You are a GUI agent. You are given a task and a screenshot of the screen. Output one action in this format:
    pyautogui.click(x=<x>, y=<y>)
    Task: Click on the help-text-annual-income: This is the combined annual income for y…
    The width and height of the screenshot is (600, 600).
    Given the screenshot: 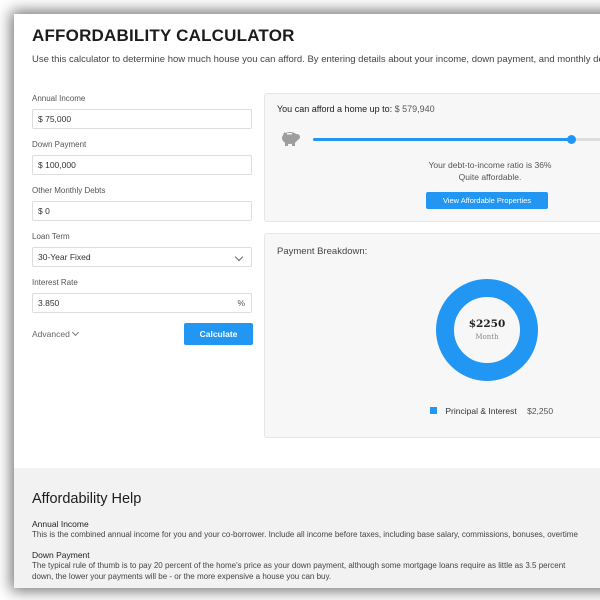 What is the action you would take?
    pyautogui.click(x=305, y=534)
    